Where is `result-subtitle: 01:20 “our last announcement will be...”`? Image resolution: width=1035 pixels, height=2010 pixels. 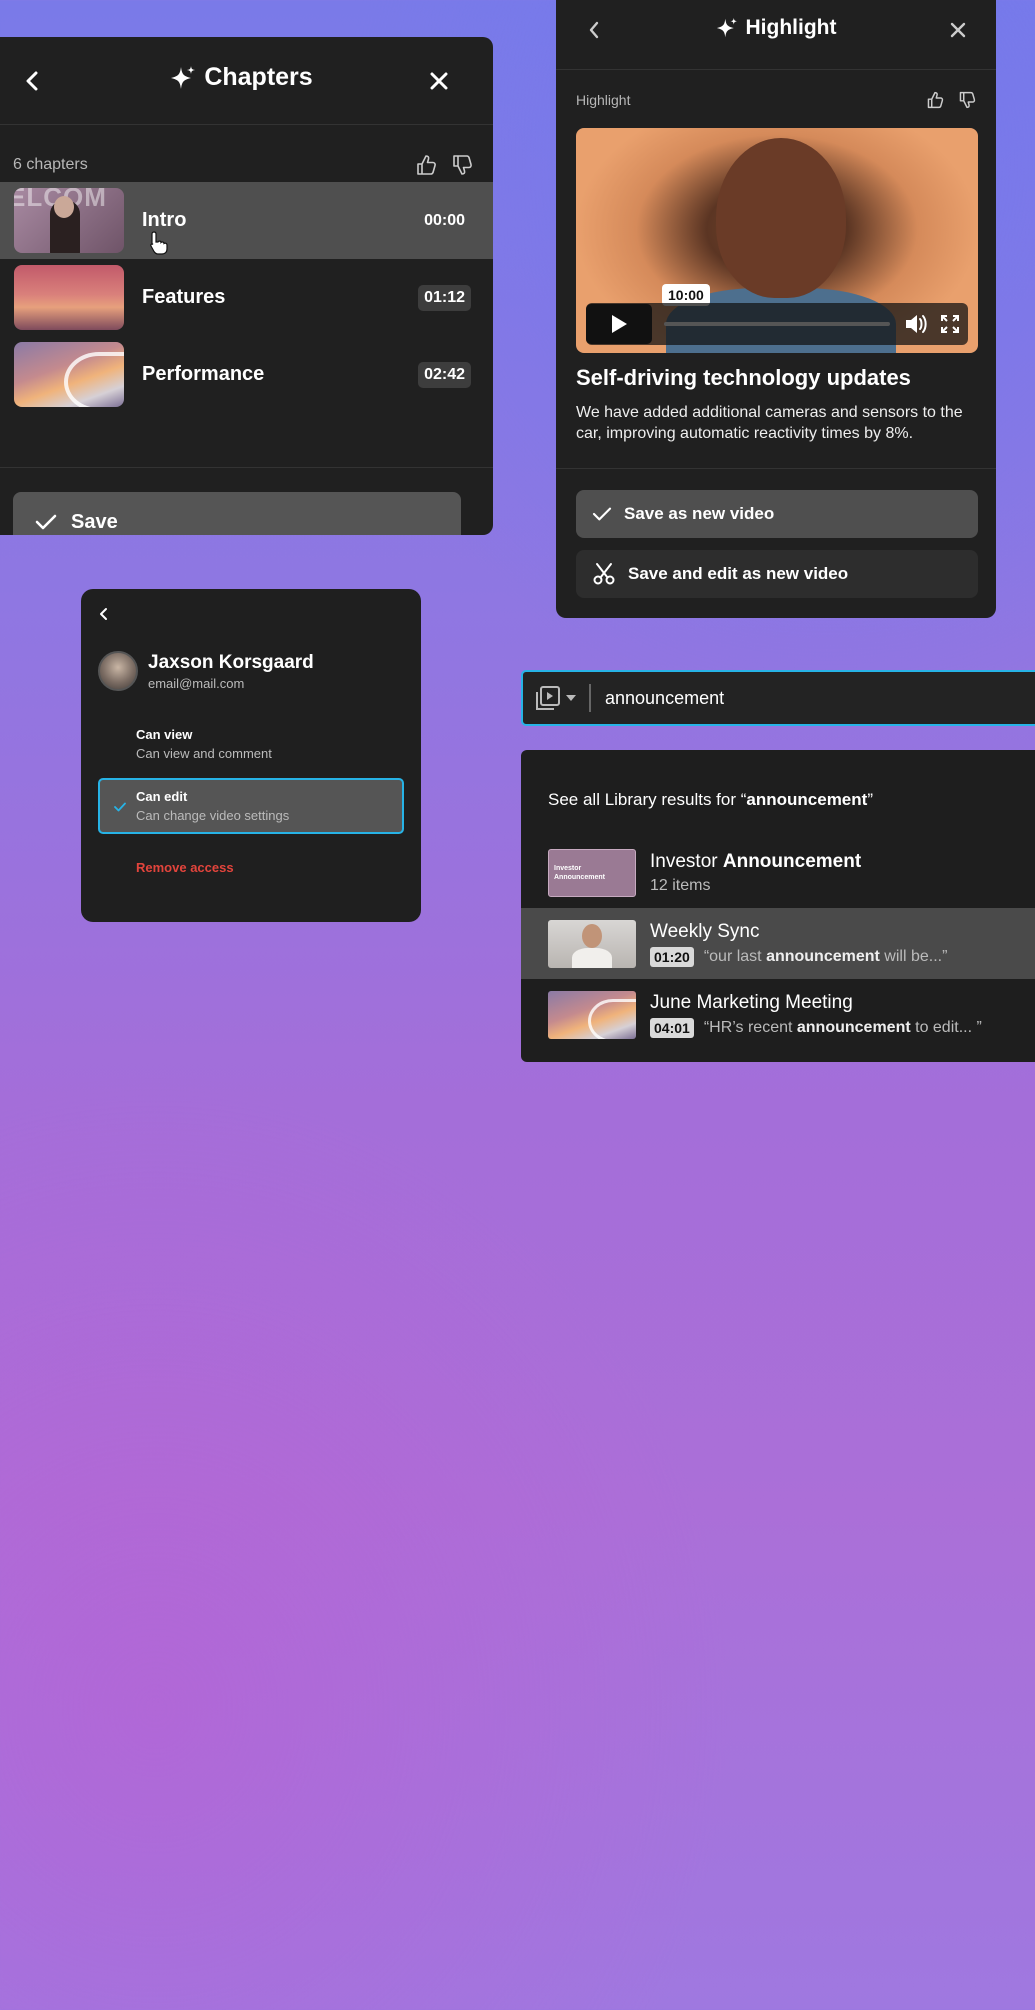 result-subtitle: 01:20 “our last announcement will be...” is located at coordinates (799, 956).